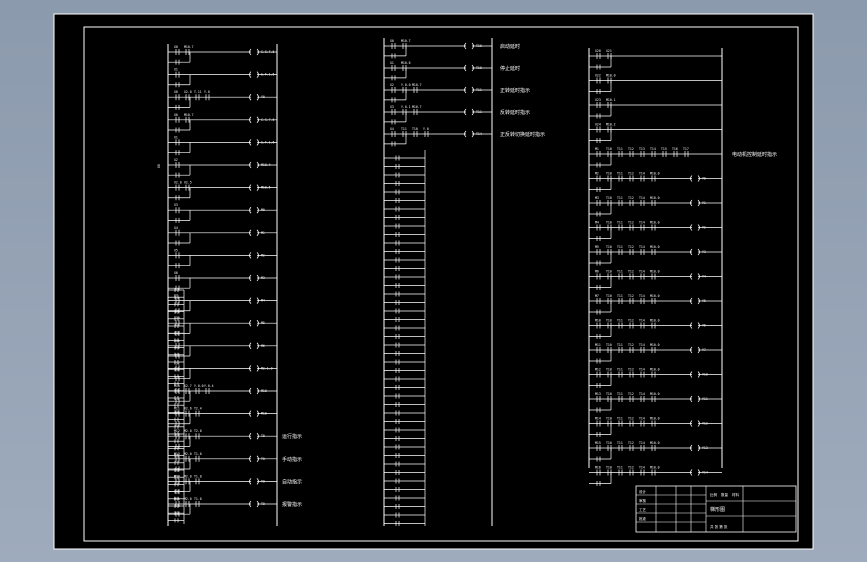  What do you see at coordinates (717, 509) in the screenshot?
I see `title-block-title: 梯形图` at bounding box center [717, 509].